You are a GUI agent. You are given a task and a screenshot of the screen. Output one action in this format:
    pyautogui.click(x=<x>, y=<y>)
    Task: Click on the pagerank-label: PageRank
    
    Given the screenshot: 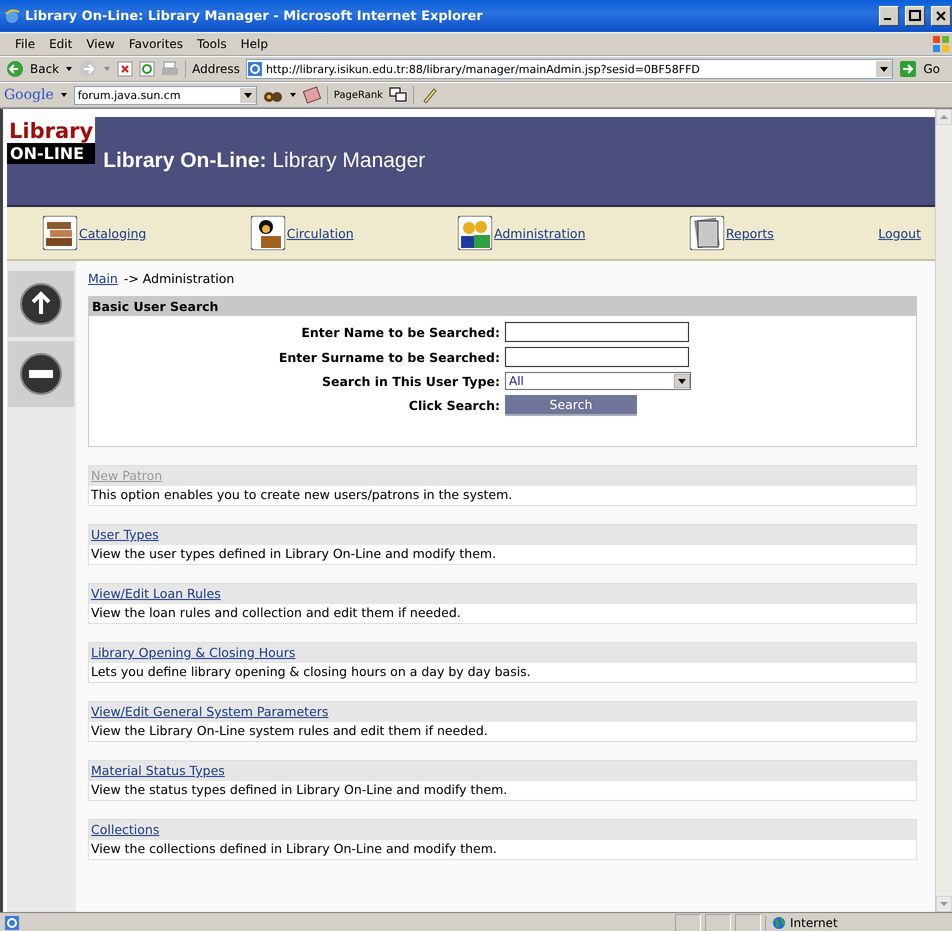 What is the action you would take?
    pyautogui.click(x=358, y=95)
    